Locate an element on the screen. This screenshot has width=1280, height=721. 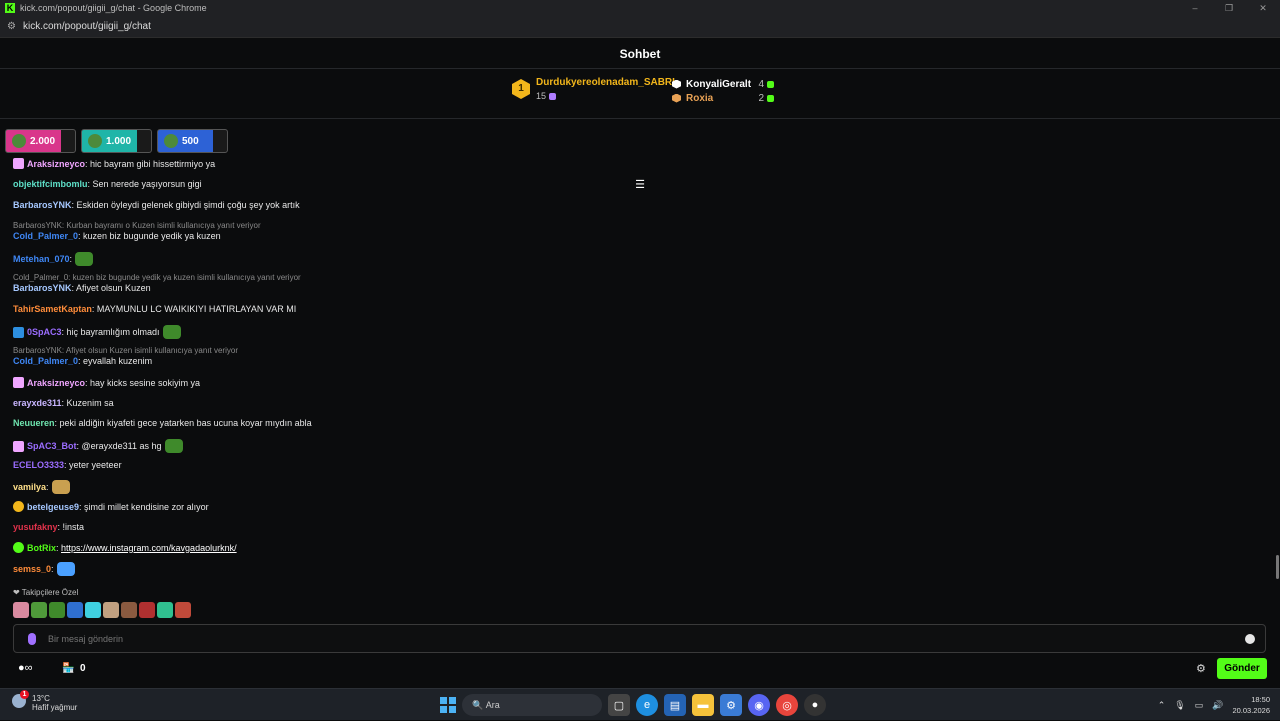
chat-message: semss_0: is located at coordinates (44, 569).